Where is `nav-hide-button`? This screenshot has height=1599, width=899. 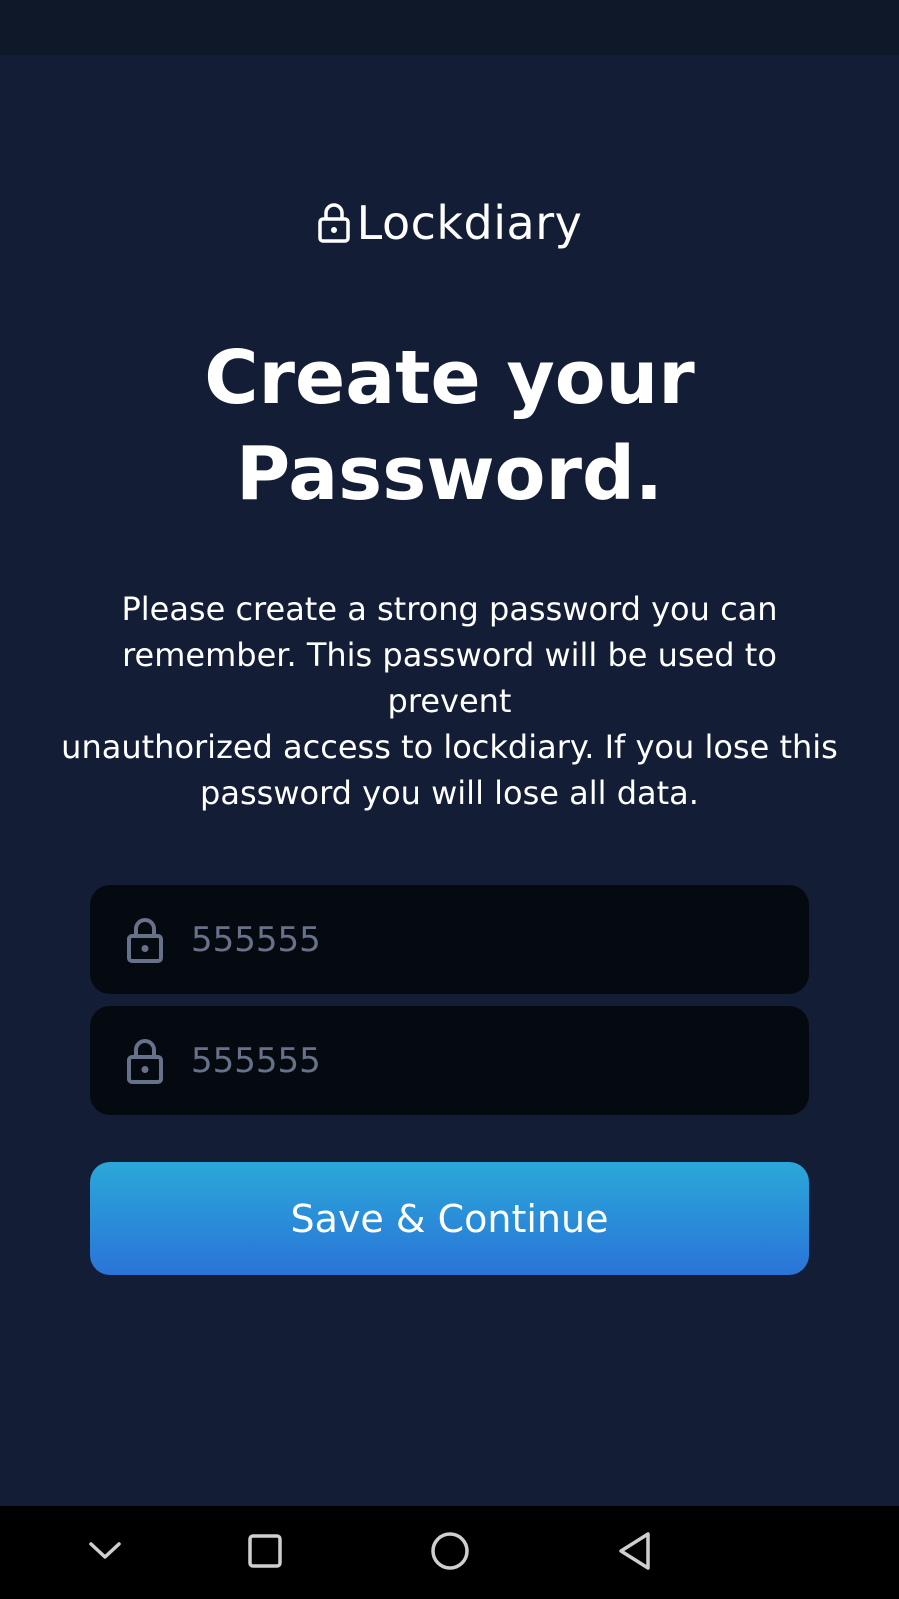
nav-hide-button is located at coordinates (105, 1552).